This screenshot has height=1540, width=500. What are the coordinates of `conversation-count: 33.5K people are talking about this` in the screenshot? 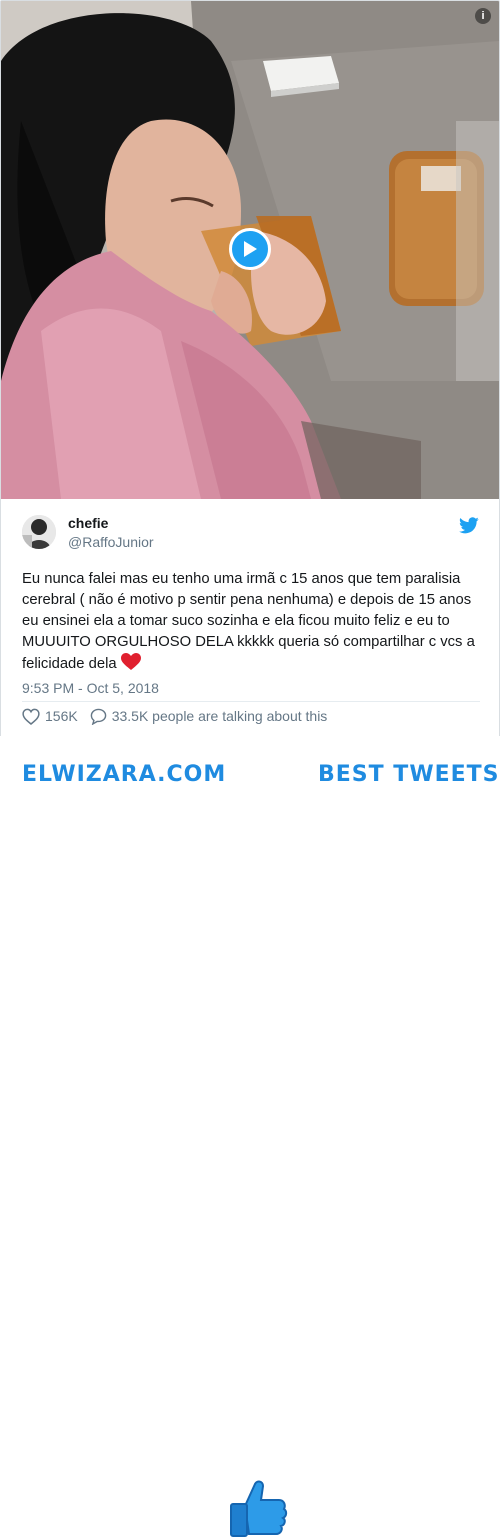 It's located at (219, 716).